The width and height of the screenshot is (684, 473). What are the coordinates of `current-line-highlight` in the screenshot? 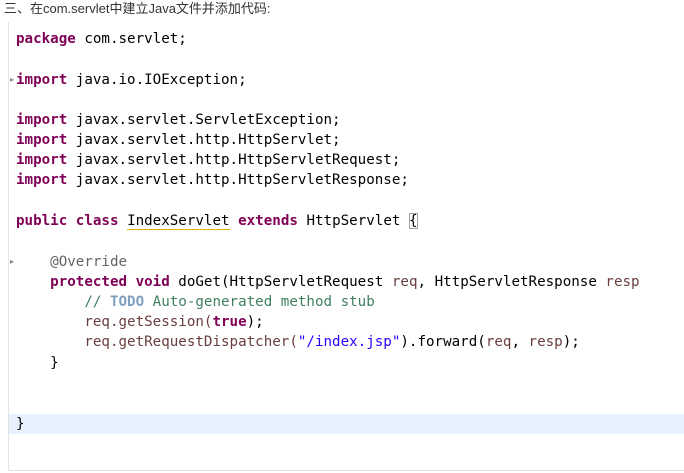 It's located at (346, 424).